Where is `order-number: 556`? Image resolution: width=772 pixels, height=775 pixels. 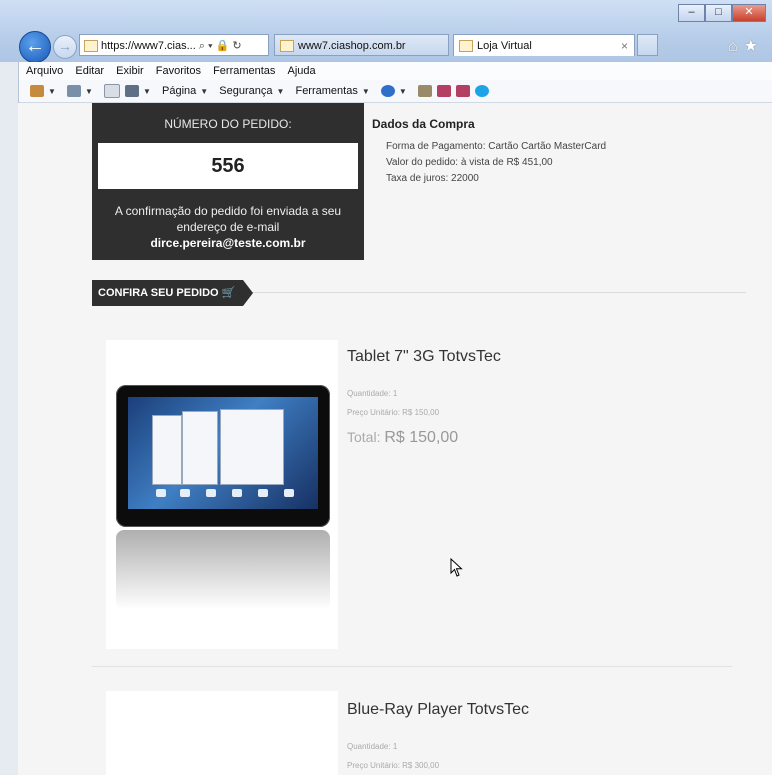
order-number: 556 is located at coordinates (228, 166).